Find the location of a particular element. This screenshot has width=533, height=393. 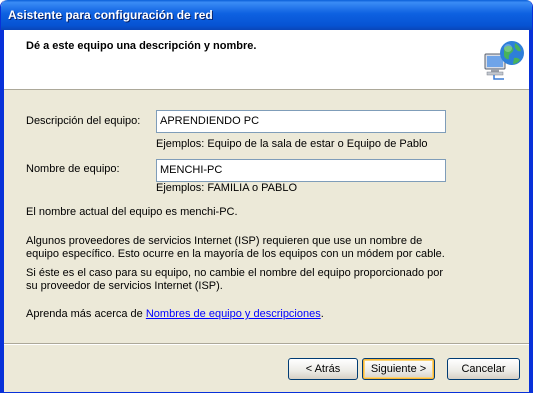

computer-names-link: Nombres de equipo y descripciones is located at coordinates (233, 314).